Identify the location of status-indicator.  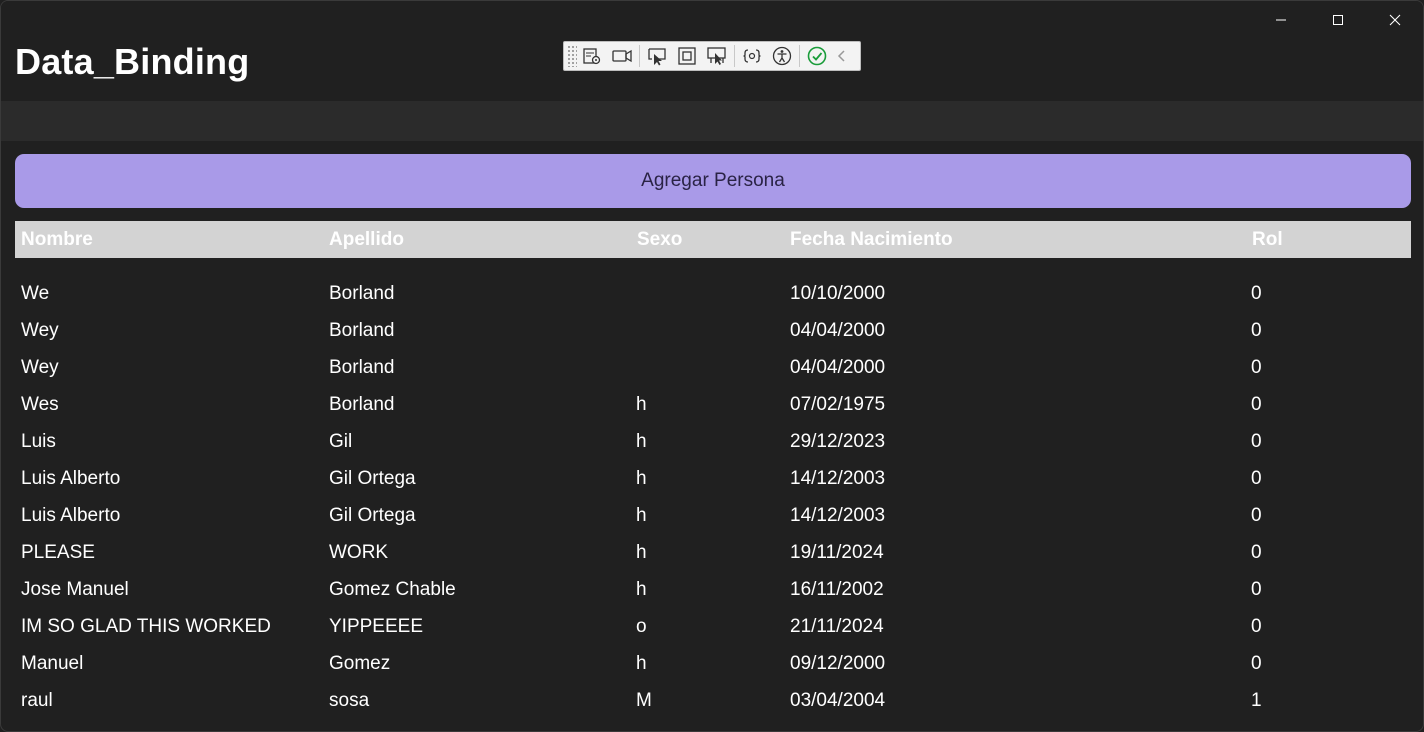
(817, 56).